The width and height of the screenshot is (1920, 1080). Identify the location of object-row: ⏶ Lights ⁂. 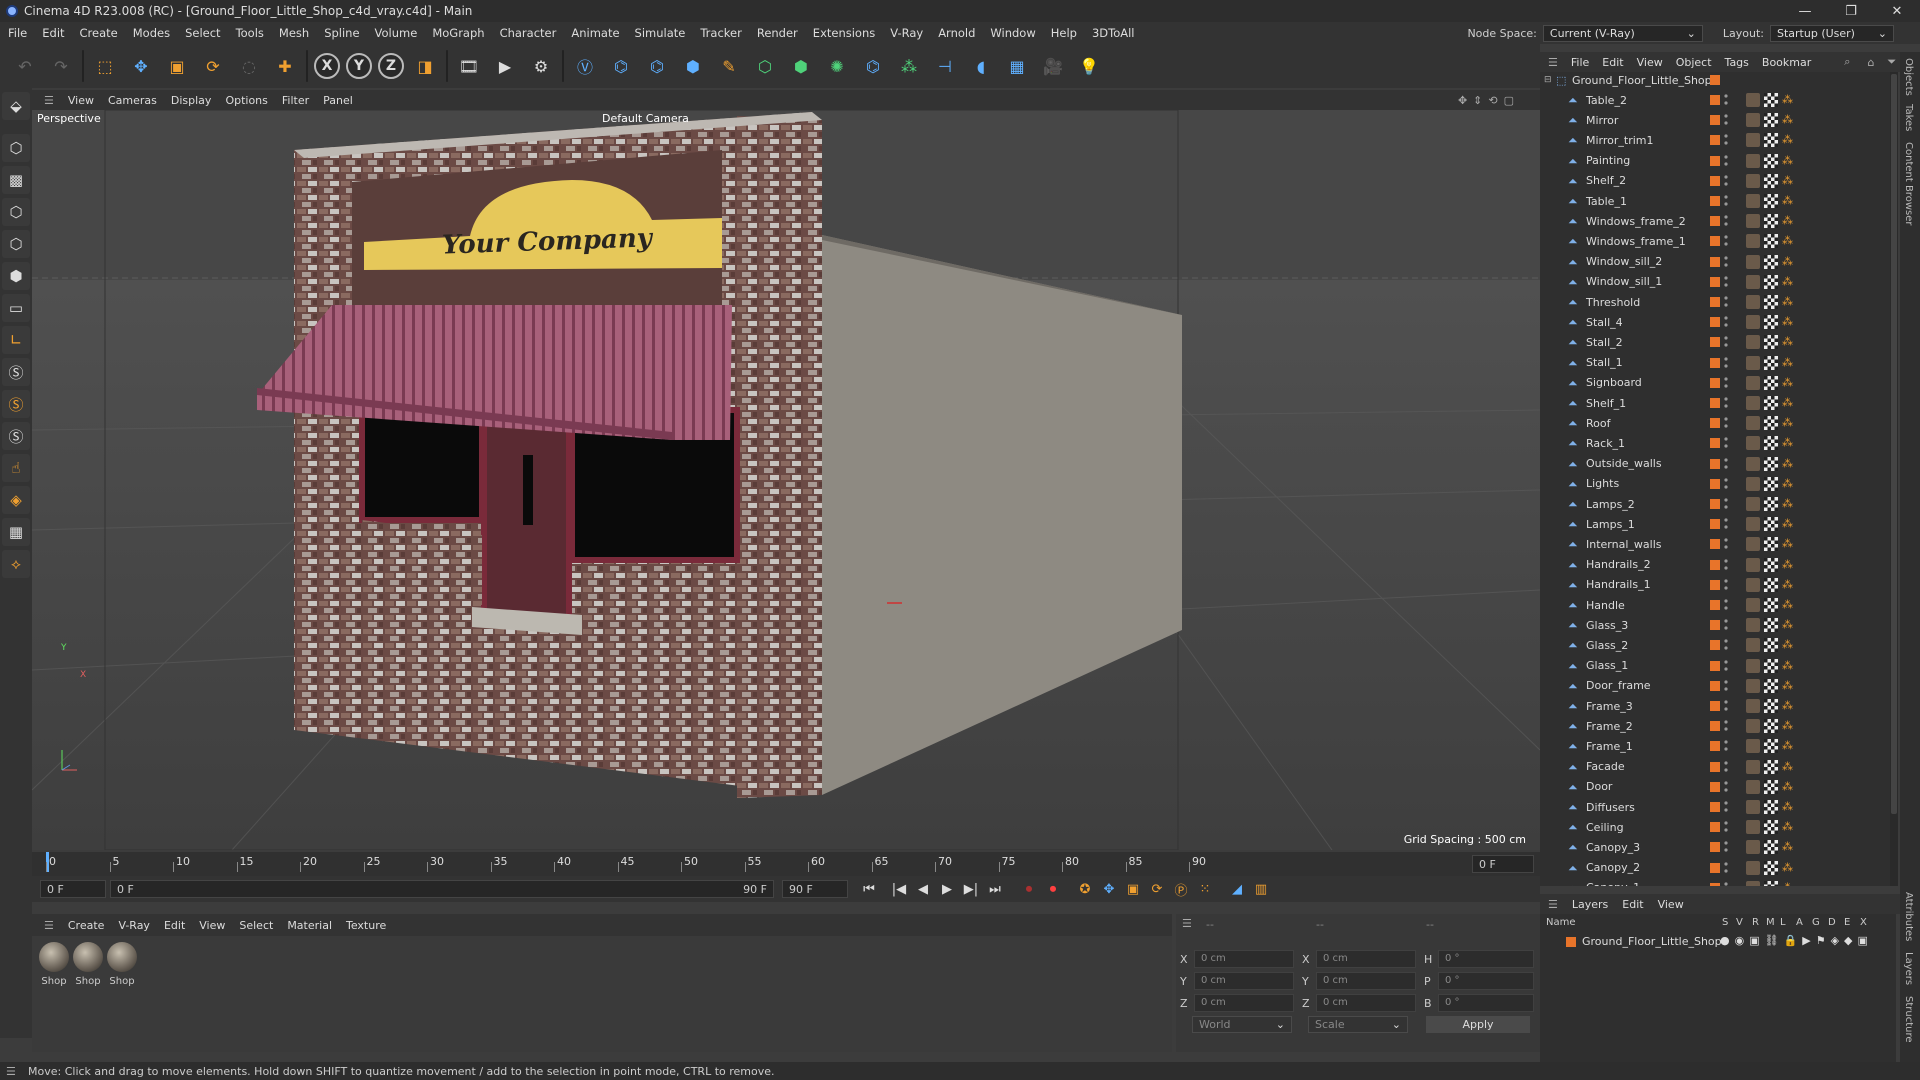
(1713, 484).